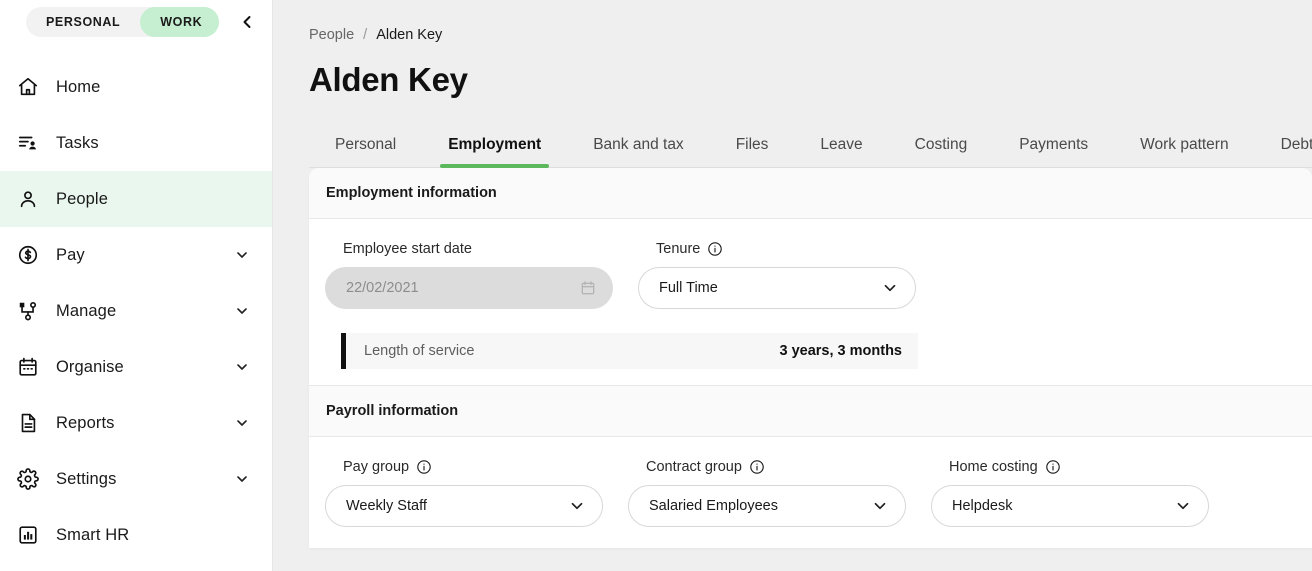 The height and width of the screenshot is (571, 1312). I want to click on employee-start-date-field: Employee start date 22/02/2021, so click(469, 275).